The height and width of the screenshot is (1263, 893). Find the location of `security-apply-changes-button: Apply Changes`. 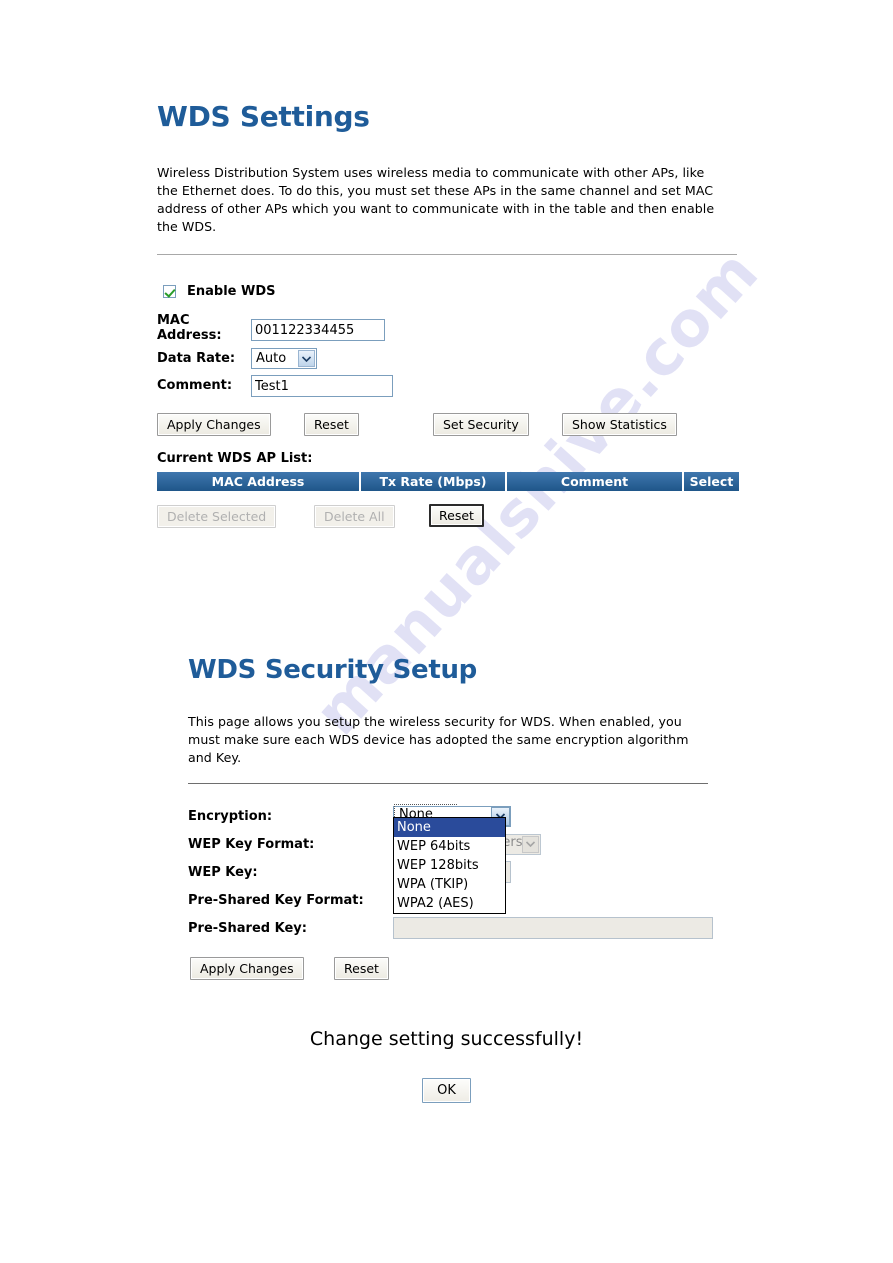

security-apply-changes-button: Apply Changes is located at coordinates (247, 968).